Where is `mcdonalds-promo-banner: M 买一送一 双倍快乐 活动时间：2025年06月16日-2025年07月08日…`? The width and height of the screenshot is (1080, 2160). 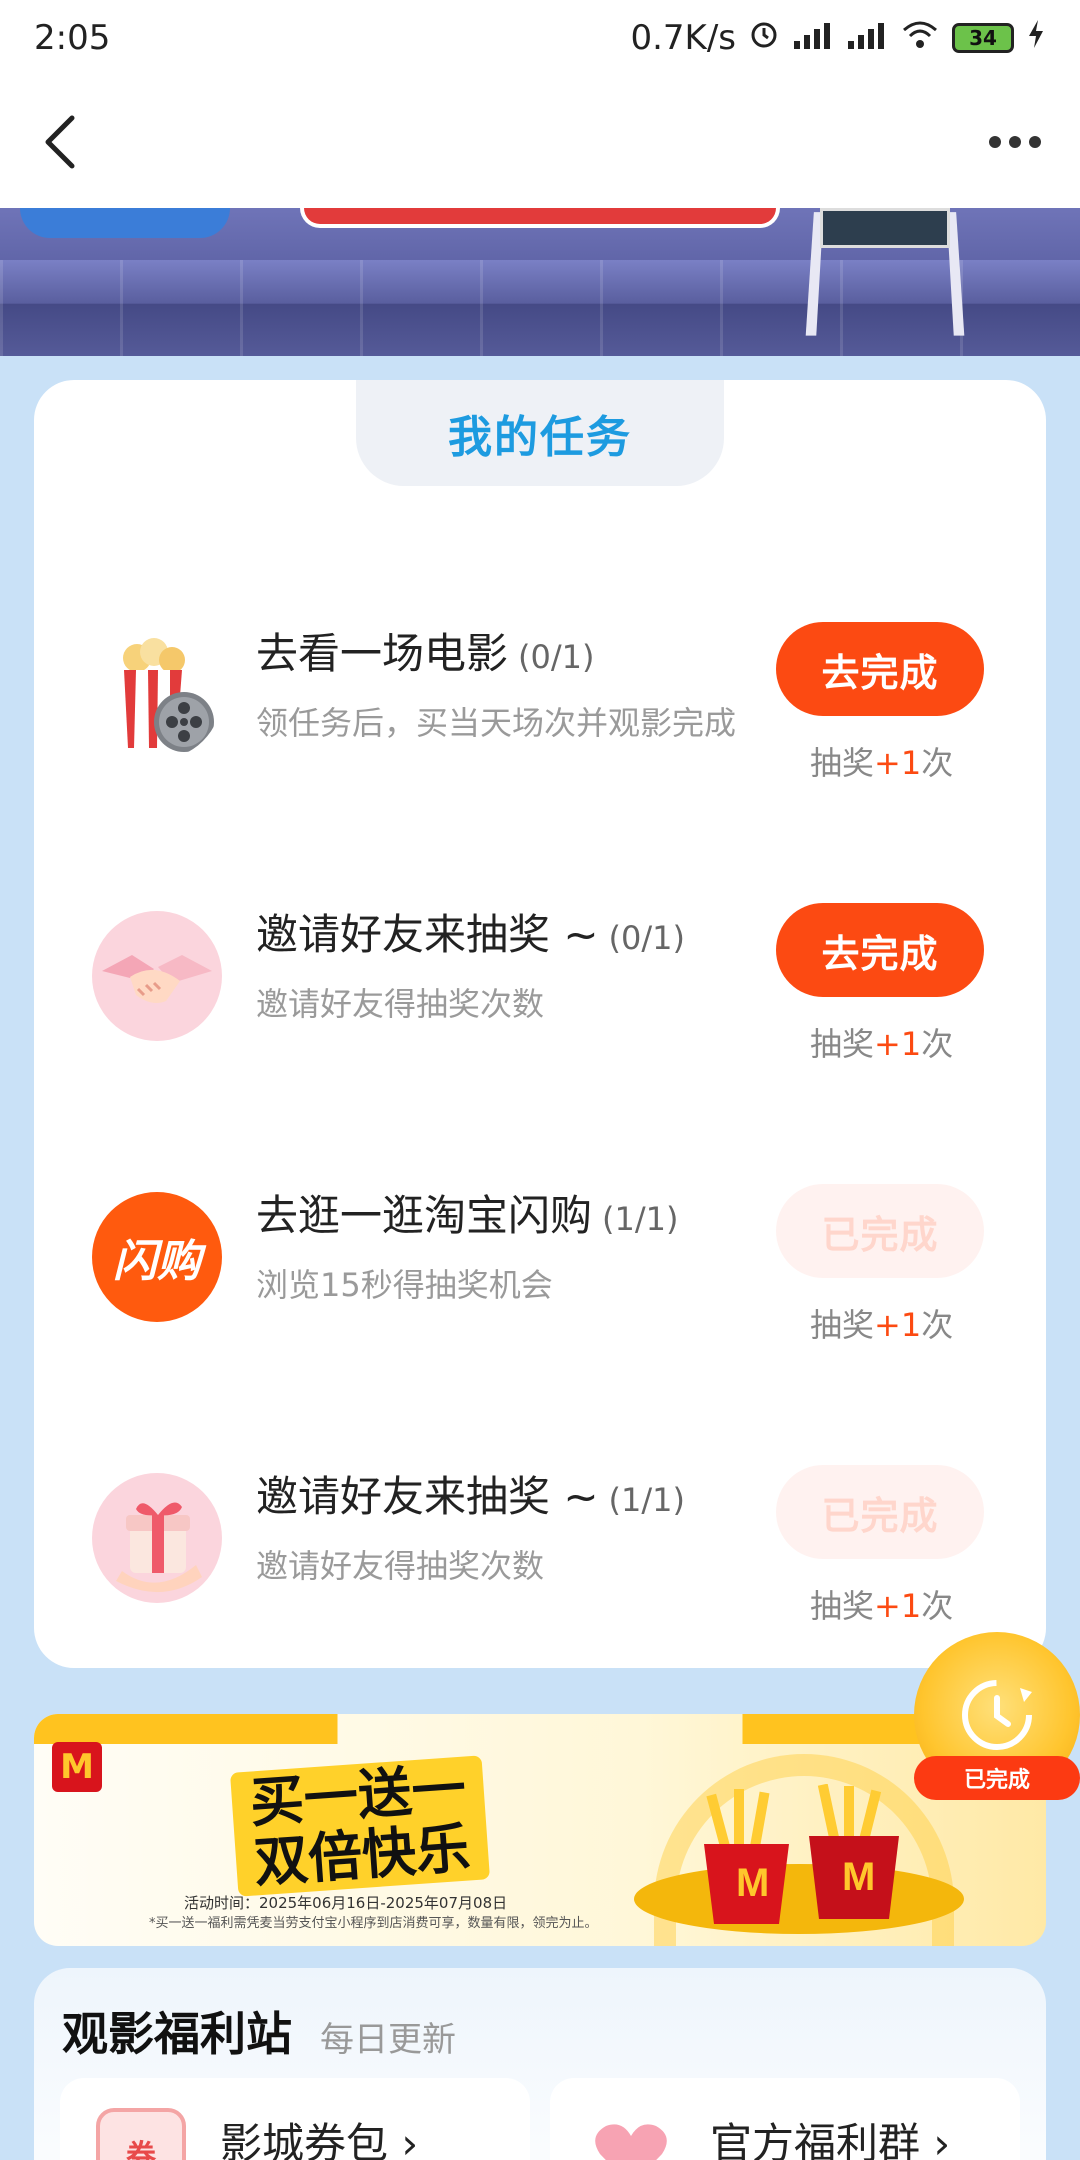
mcdonalds-promo-banner: M 买一送一 双倍快乐 活动时间：2025年06月16日-2025年07月08日… is located at coordinates (540, 1830).